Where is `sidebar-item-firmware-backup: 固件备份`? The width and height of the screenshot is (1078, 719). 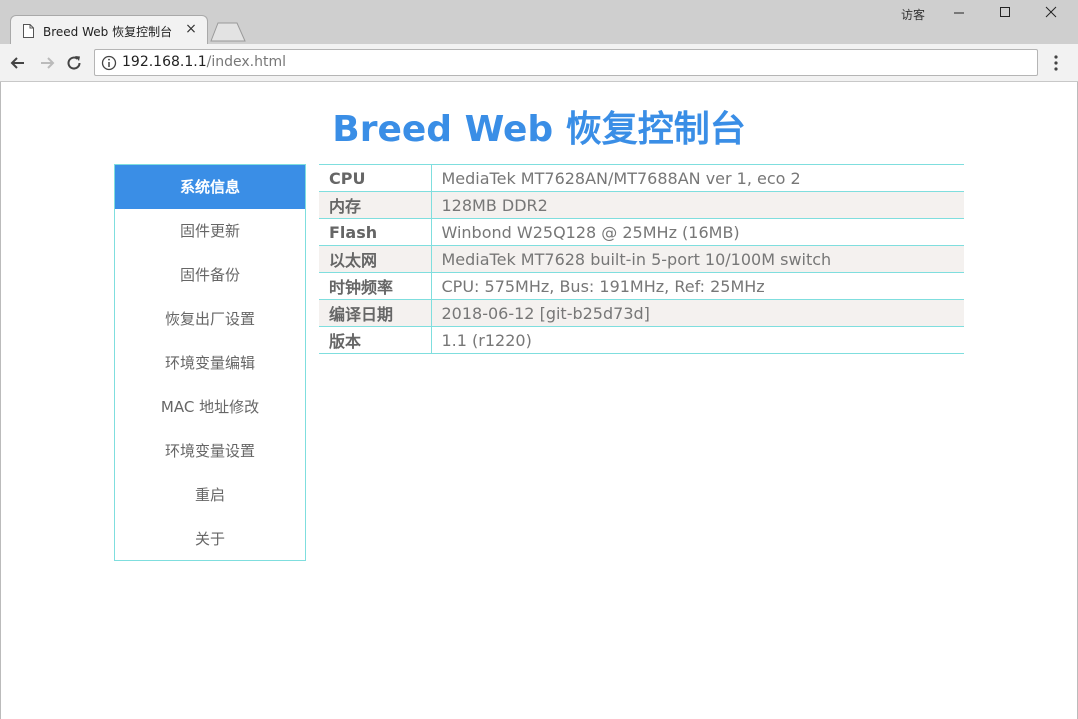
sidebar-item-firmware-backup: 固件备份 is located at coordinates (210, 275).